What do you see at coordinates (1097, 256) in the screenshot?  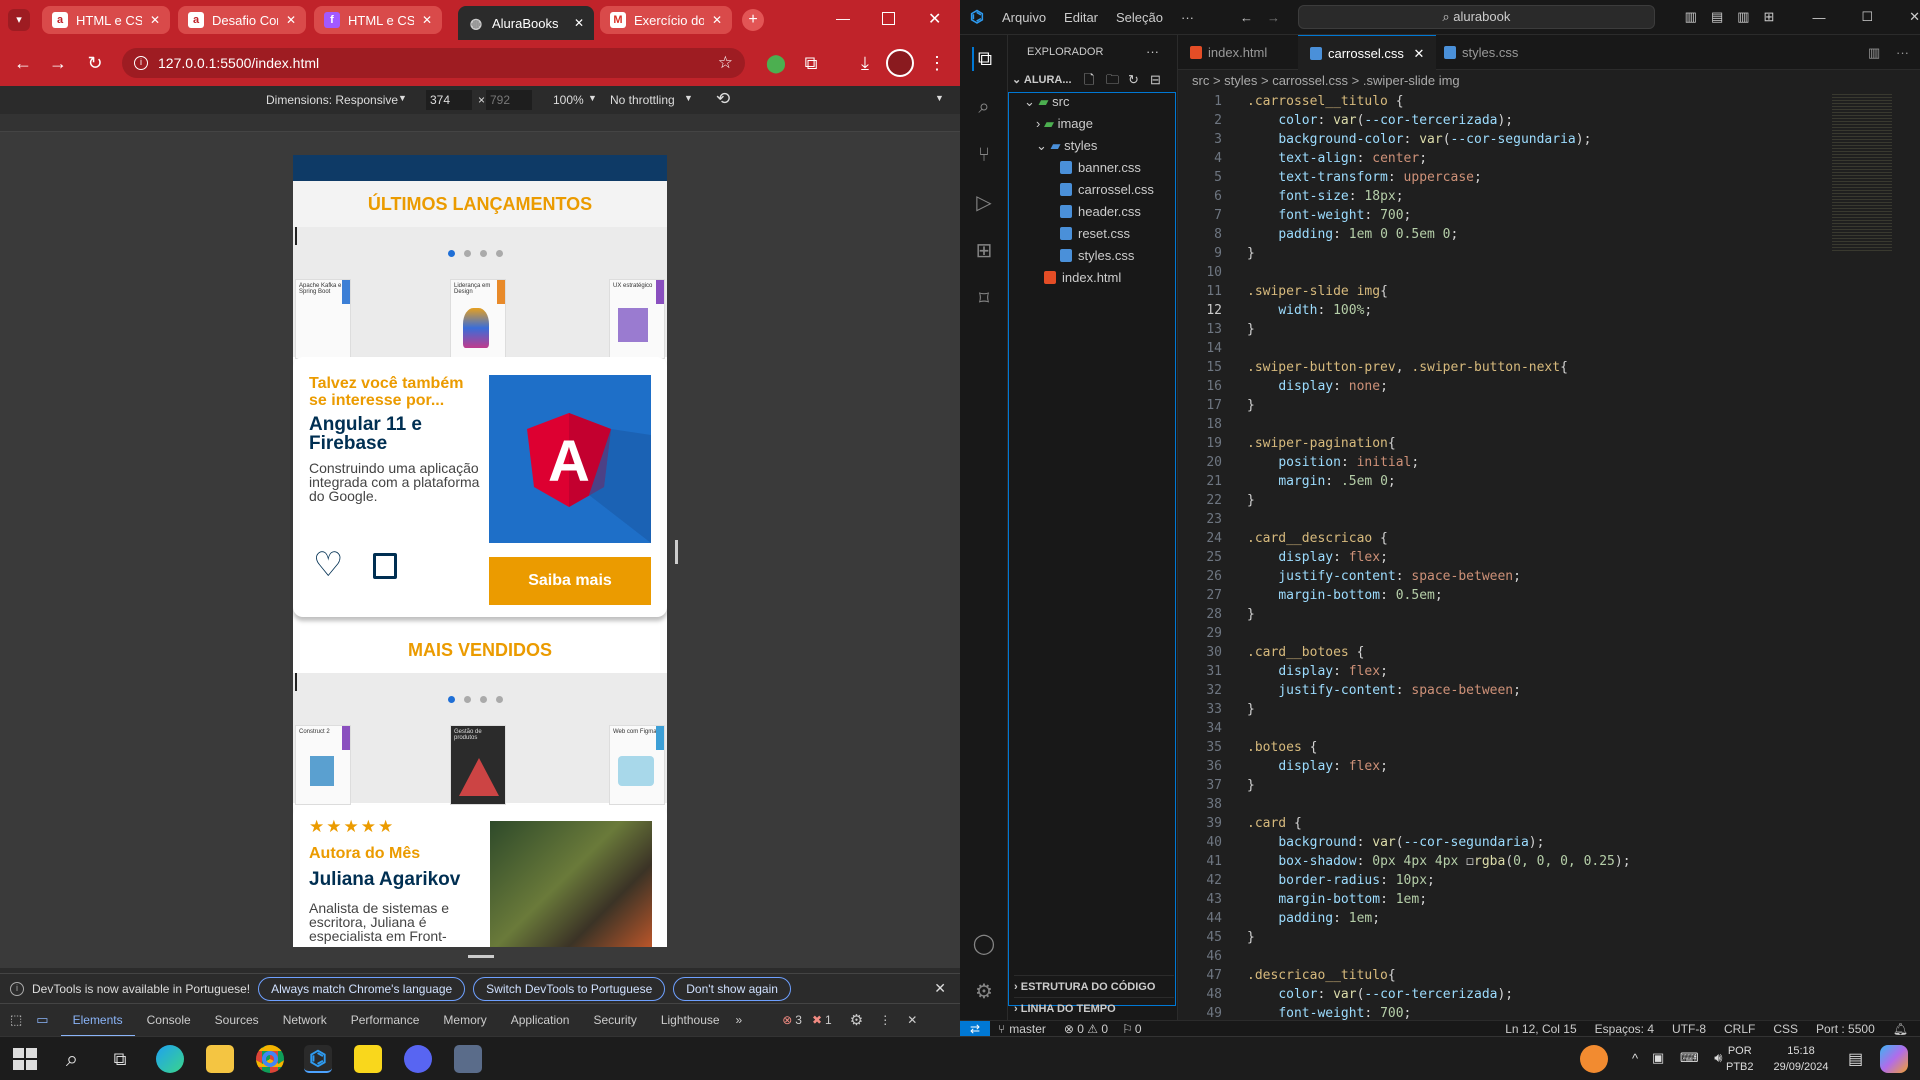 I see `tree-file-styles: styles.css` at bounding box center [1097, 256].